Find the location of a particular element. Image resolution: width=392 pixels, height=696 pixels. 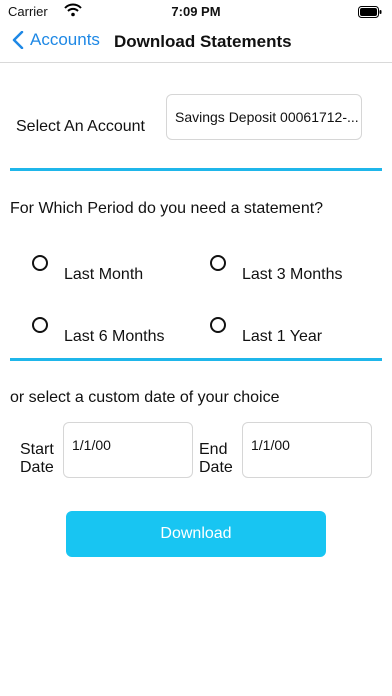

radio-last-month: Last Month is located at coordinates (88, 269).